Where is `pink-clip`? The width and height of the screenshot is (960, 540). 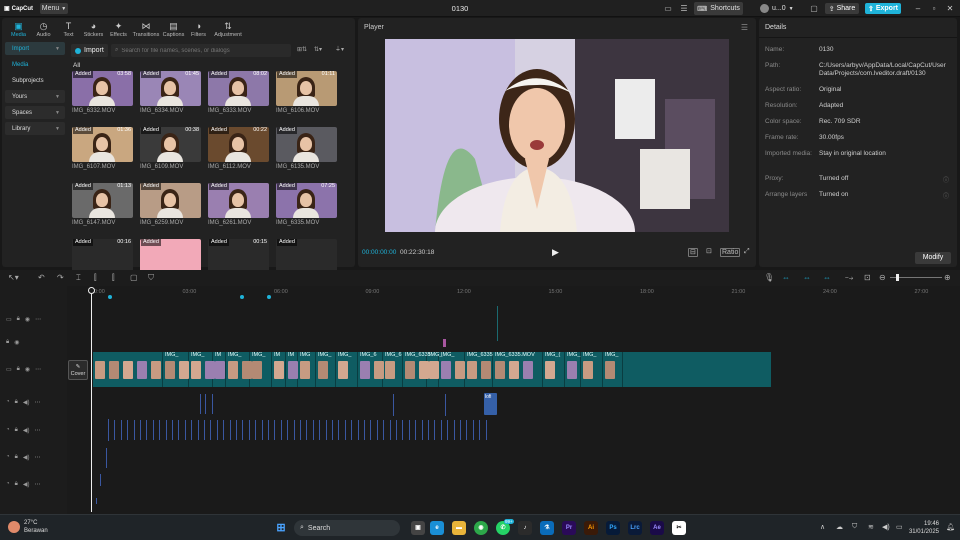 pink-clip is located at coordinates (444, 343).